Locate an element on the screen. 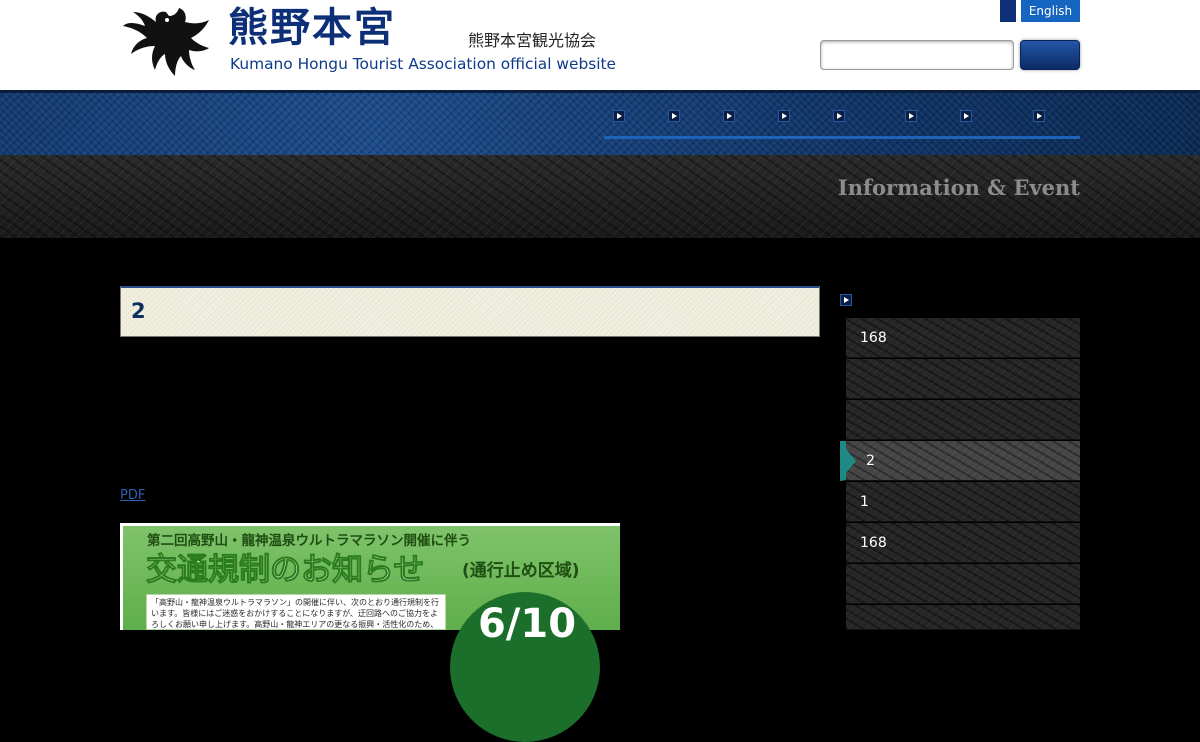 The height and width of the screenshot is (742, 1200). site-logo-title: 熊野本宮 is located at coordinates (318, 28).